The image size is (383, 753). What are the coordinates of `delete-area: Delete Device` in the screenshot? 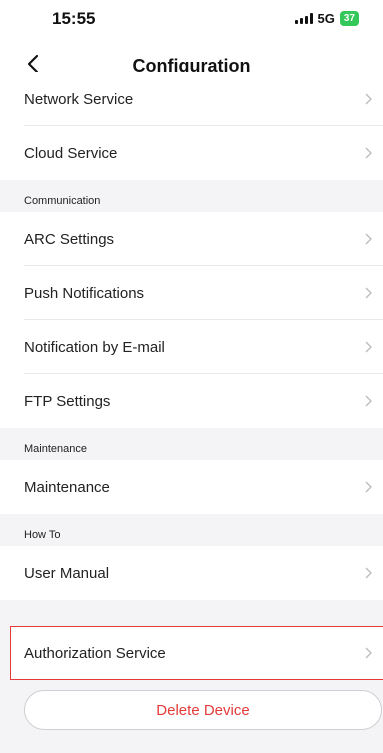 It's located at (191, 719).